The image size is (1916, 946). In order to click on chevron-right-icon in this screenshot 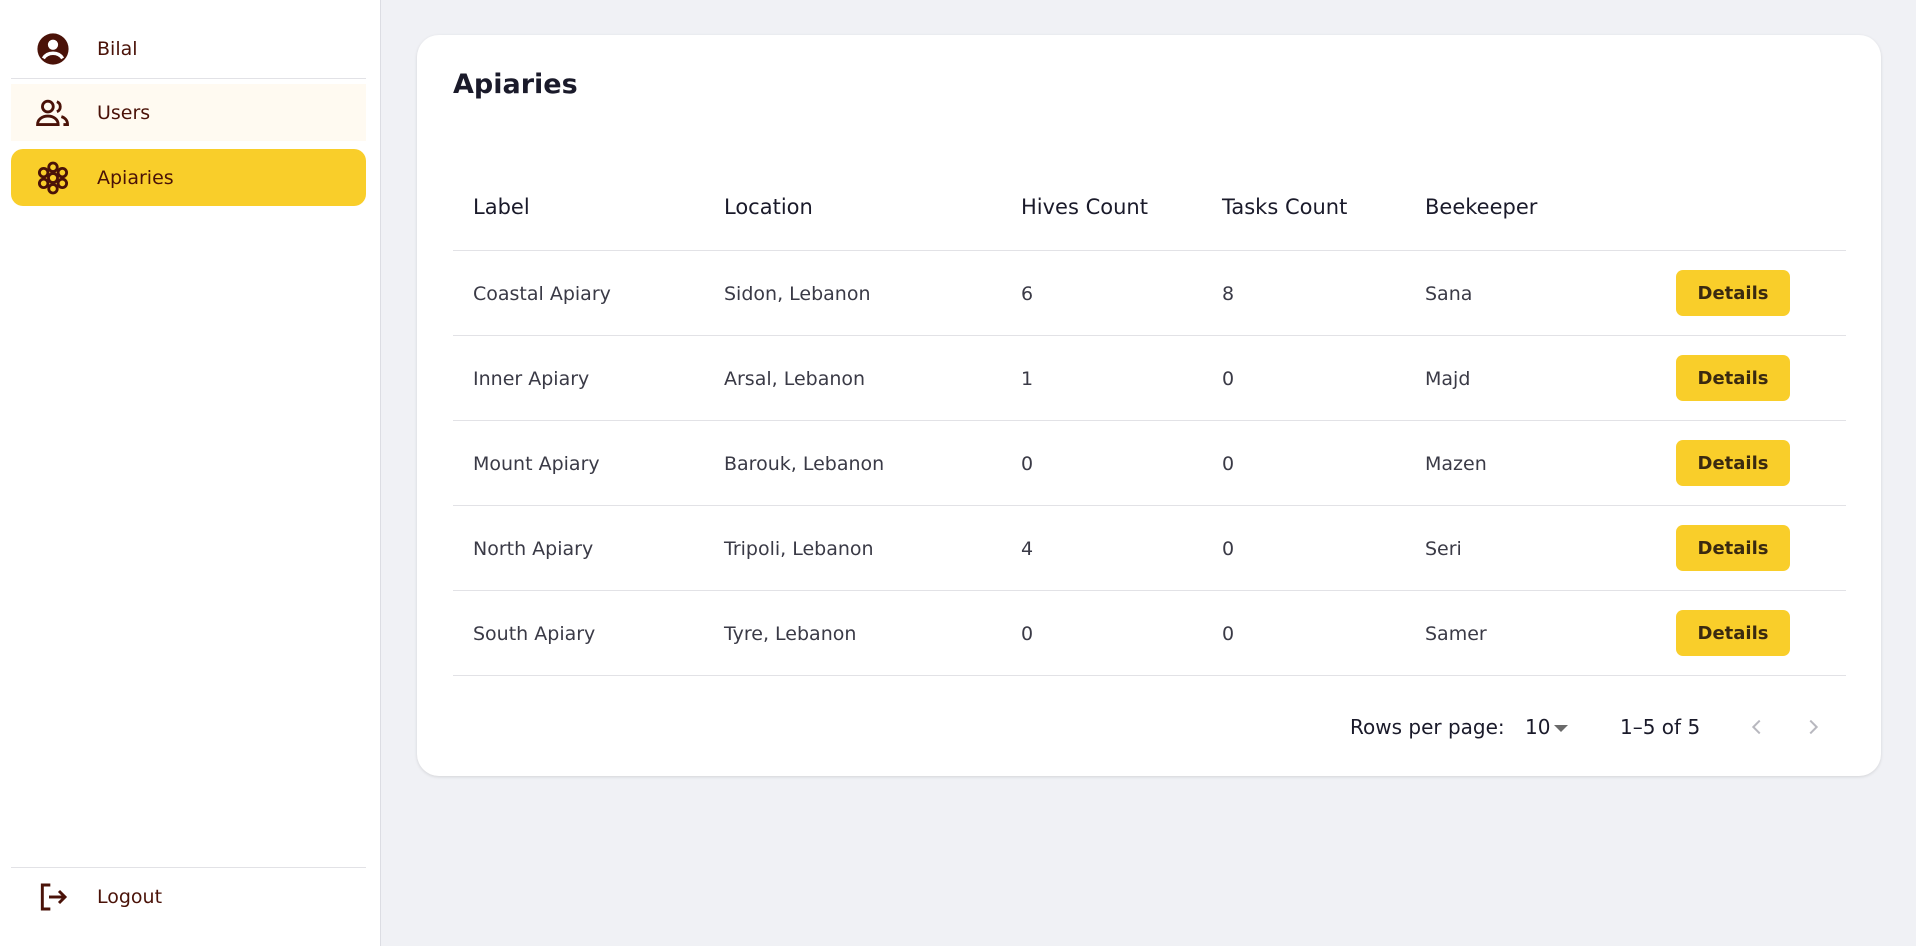, I will do `click(1814, 727)`.